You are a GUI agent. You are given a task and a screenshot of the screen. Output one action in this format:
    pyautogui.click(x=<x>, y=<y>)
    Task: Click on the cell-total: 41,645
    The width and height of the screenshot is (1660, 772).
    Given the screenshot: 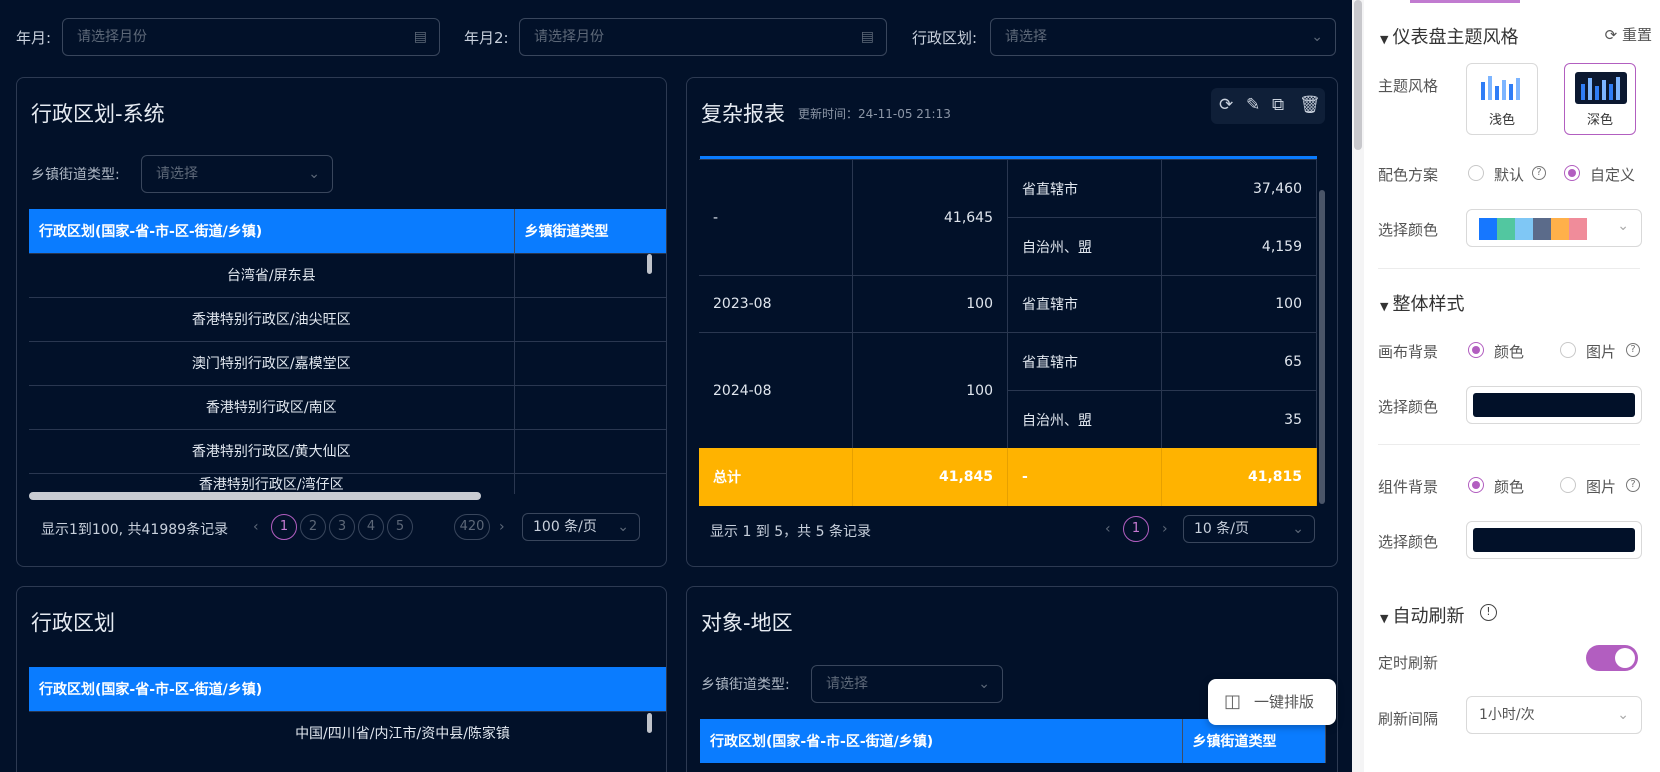 What is the action you would take?
    pyautogui.click(x=930, y=217)
    